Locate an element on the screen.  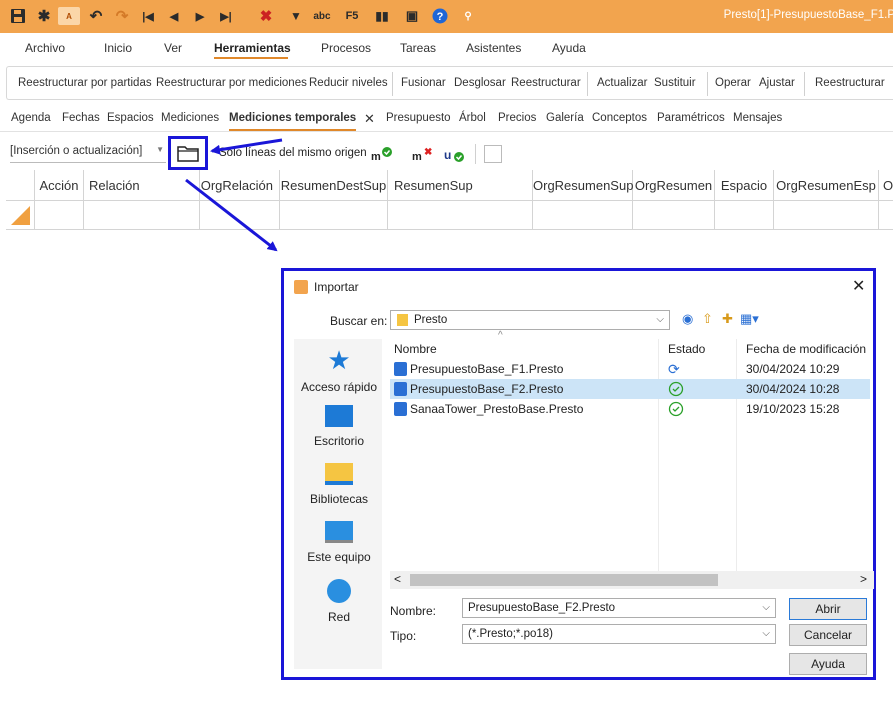
libraries-icon is located at coordinates (339, 474).